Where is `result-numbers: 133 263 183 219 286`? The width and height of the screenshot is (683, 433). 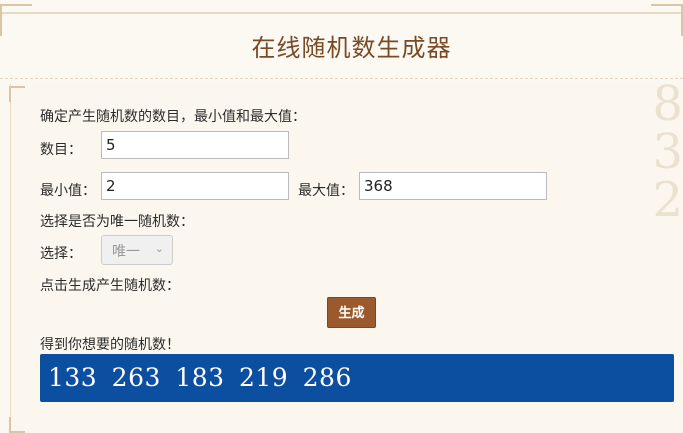
result-numbers: 133 263 183 219 286 is located at coordinates (357, 378).